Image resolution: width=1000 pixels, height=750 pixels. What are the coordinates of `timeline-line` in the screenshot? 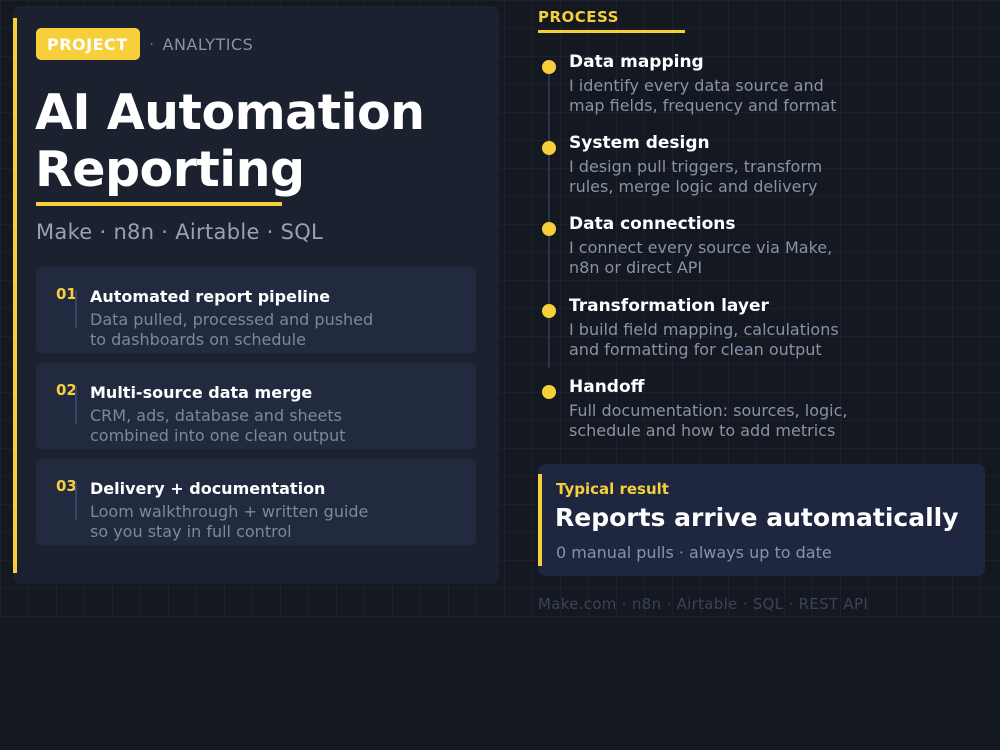 It's located at (549, 218).